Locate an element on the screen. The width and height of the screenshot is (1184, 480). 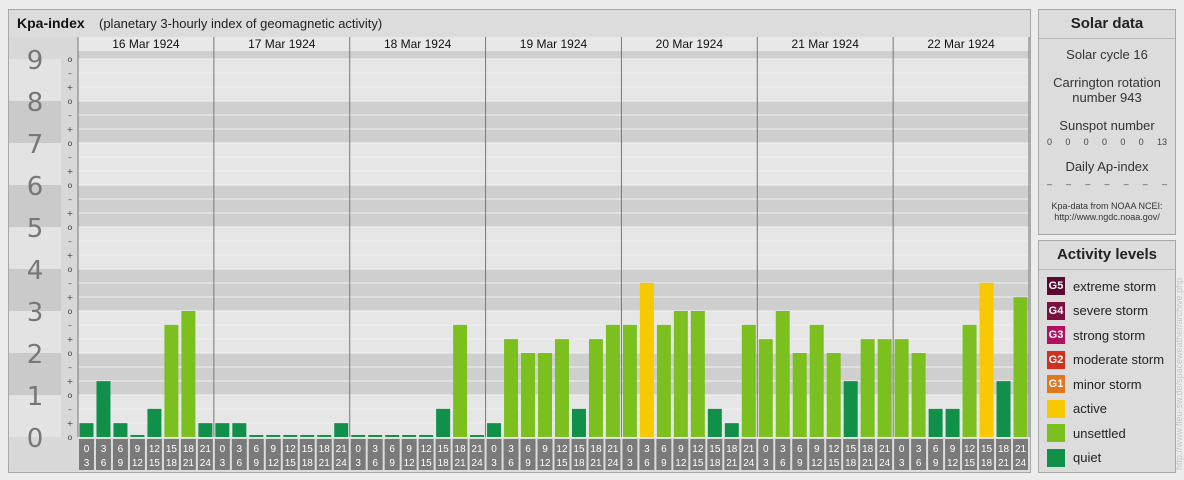
y-tick-label: 5 is located at coordinates (35, 229).